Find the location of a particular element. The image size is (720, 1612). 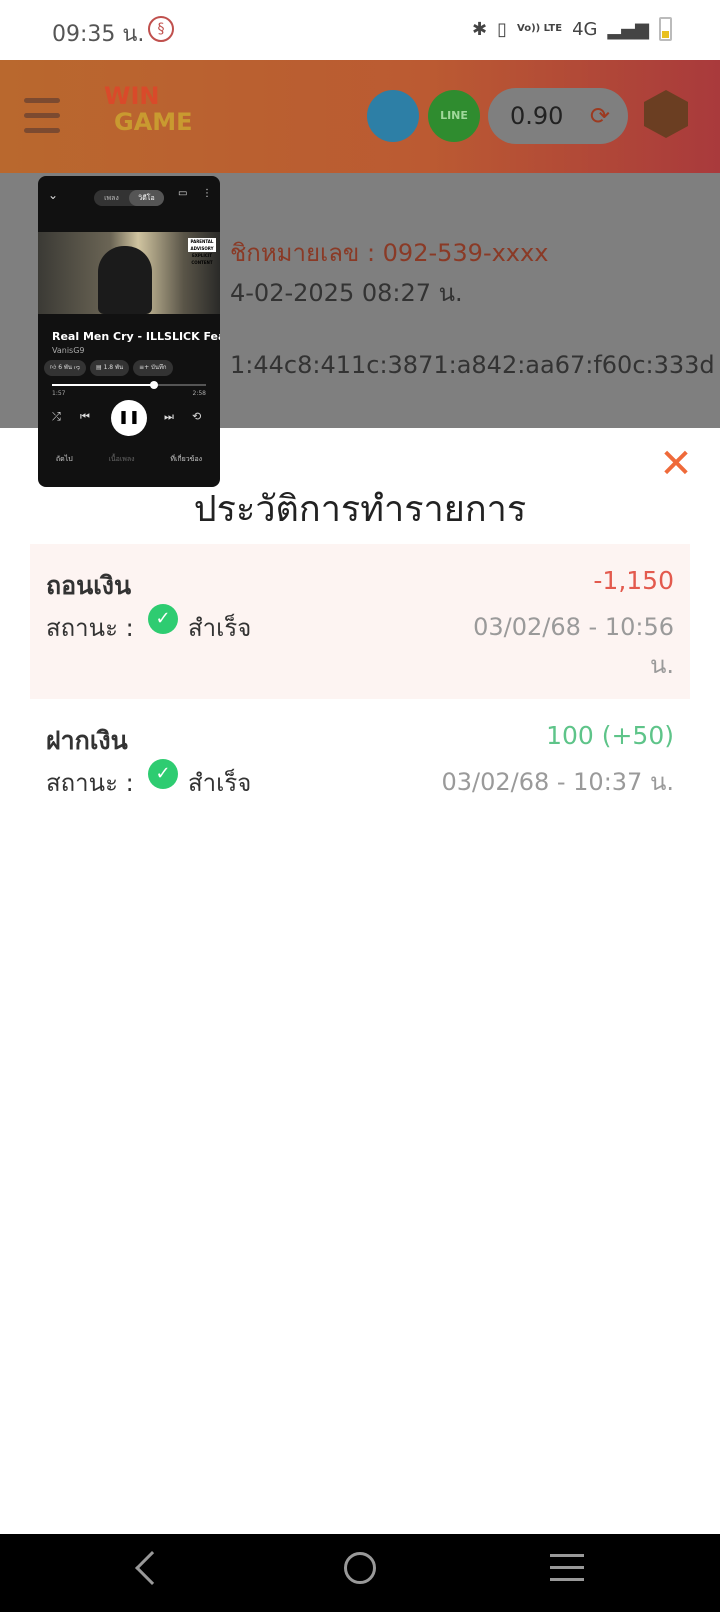

app-logo: WIN GAME is located at coordinates (155, 112).